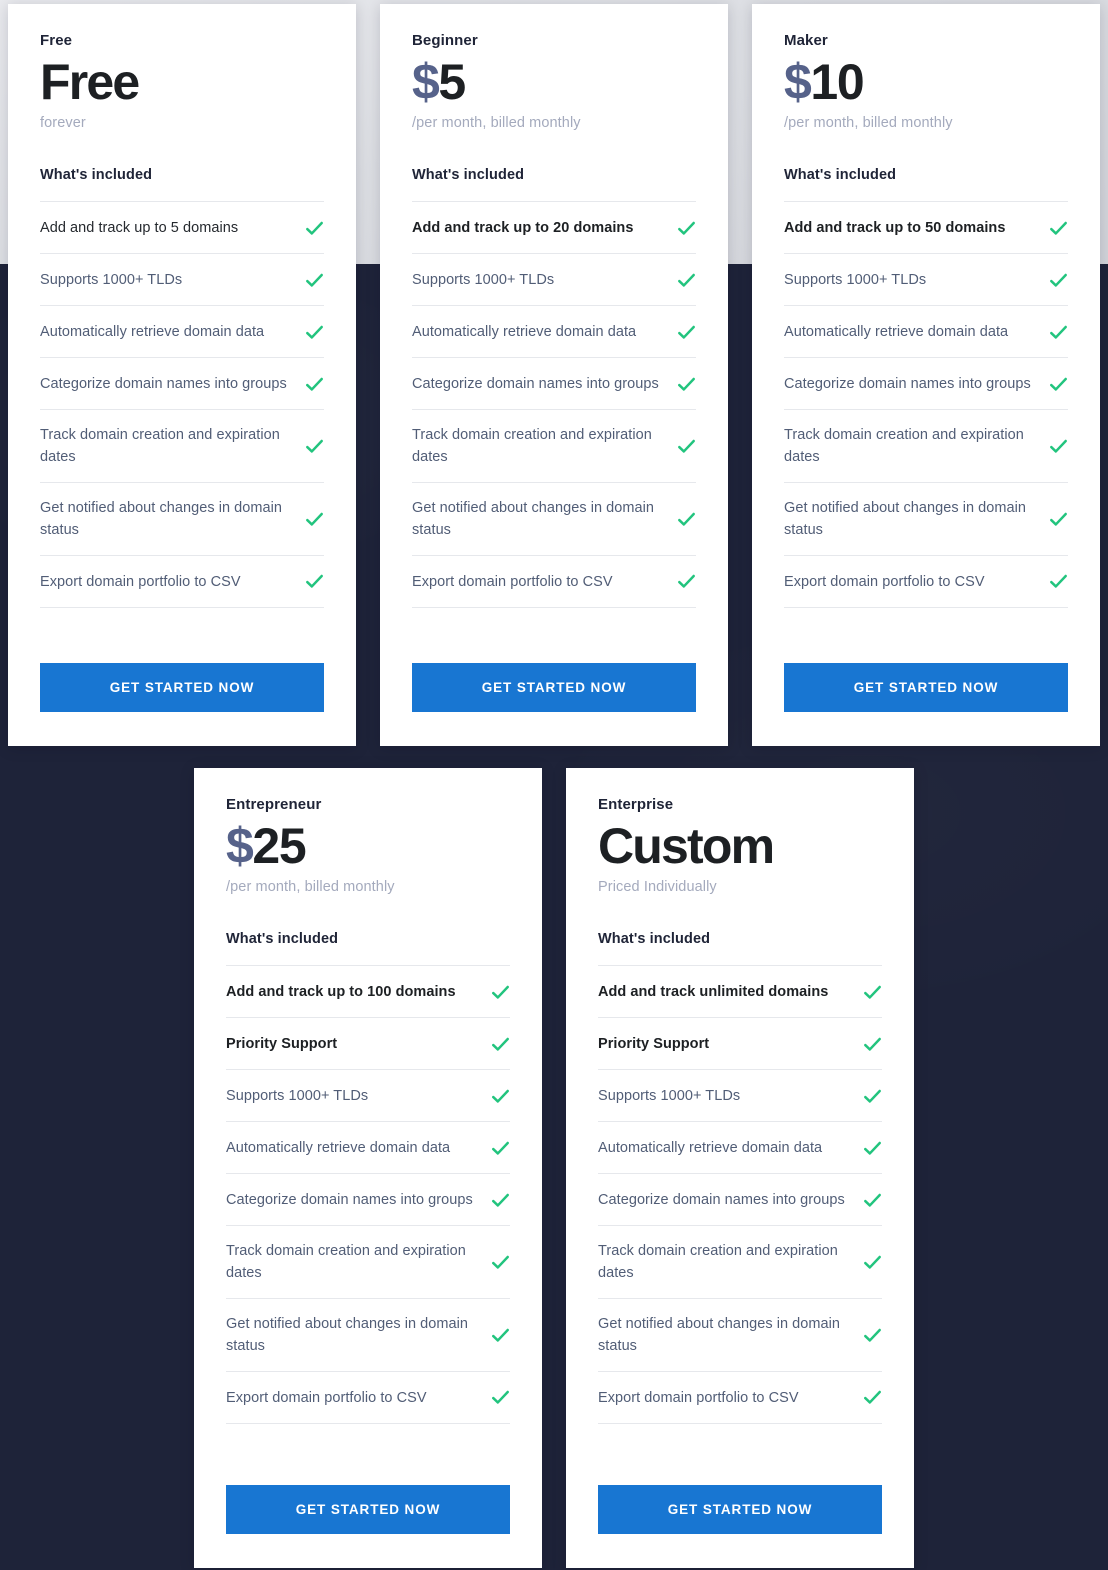 The image size is (1108, 1570). Describe the element at coordinates (56, 40) in the screenshot. I see `plan-name: Free` at that location.